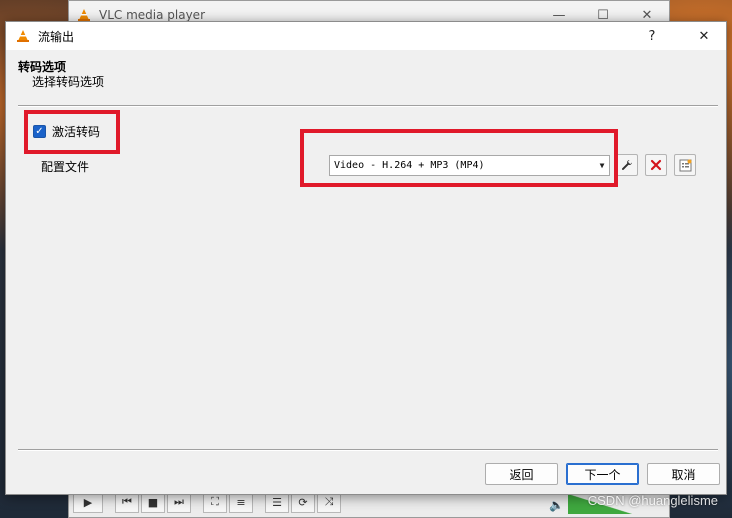 Image resolution: width=732 pixels, height=518 pixels. What do you see at coordinates (39, 131) in the screenshot?
I see `checkbox-checked-icon: ✓` at bounding box center [39, 131].